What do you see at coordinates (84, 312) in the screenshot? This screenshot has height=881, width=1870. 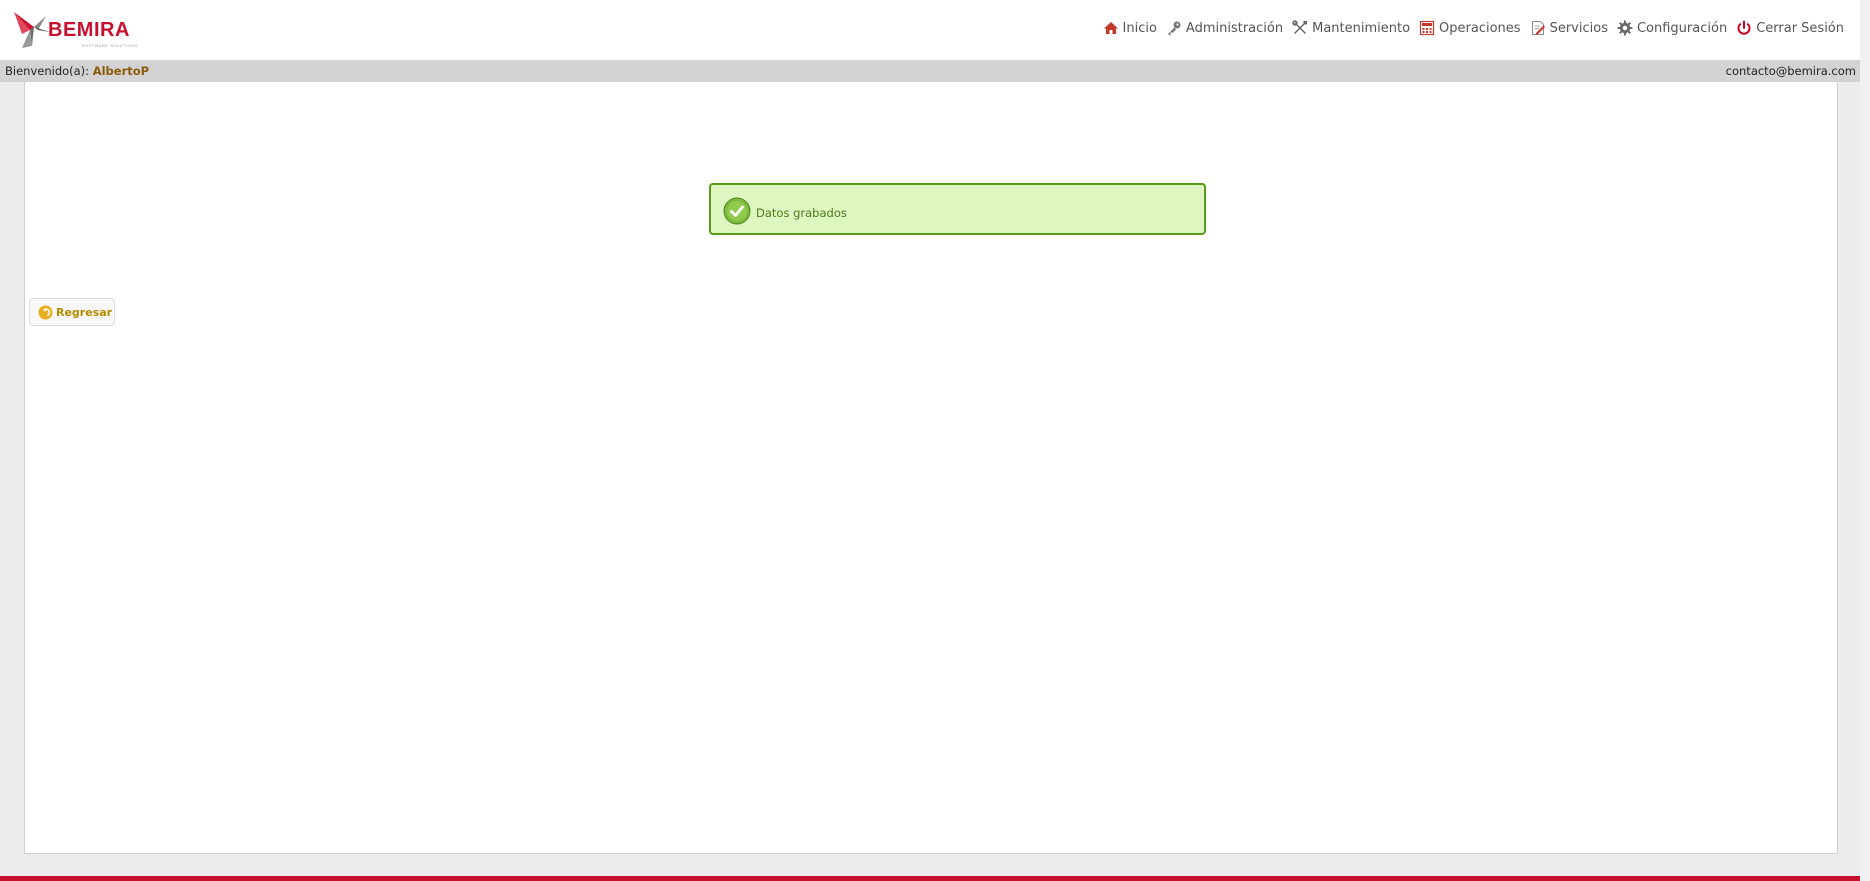 I see `back-button-label: Regresar` at bounding box center [84, 312].